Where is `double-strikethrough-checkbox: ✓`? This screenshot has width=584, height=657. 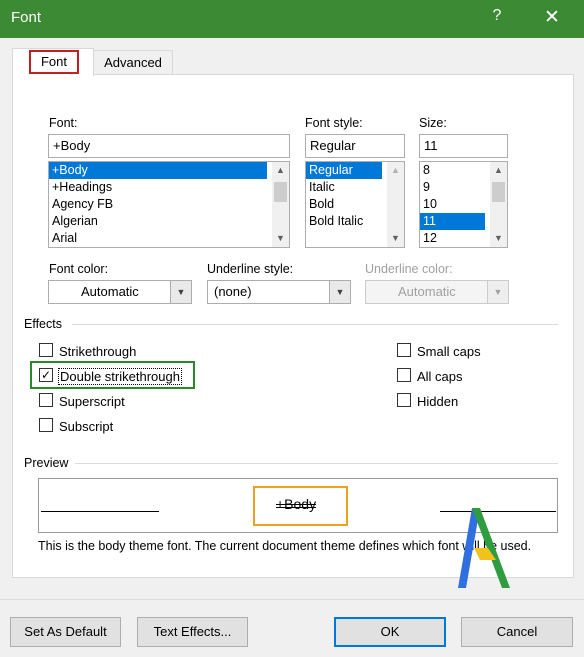
double-strikethrough-checkbox: ✓ is located at coordinates (46, 375).